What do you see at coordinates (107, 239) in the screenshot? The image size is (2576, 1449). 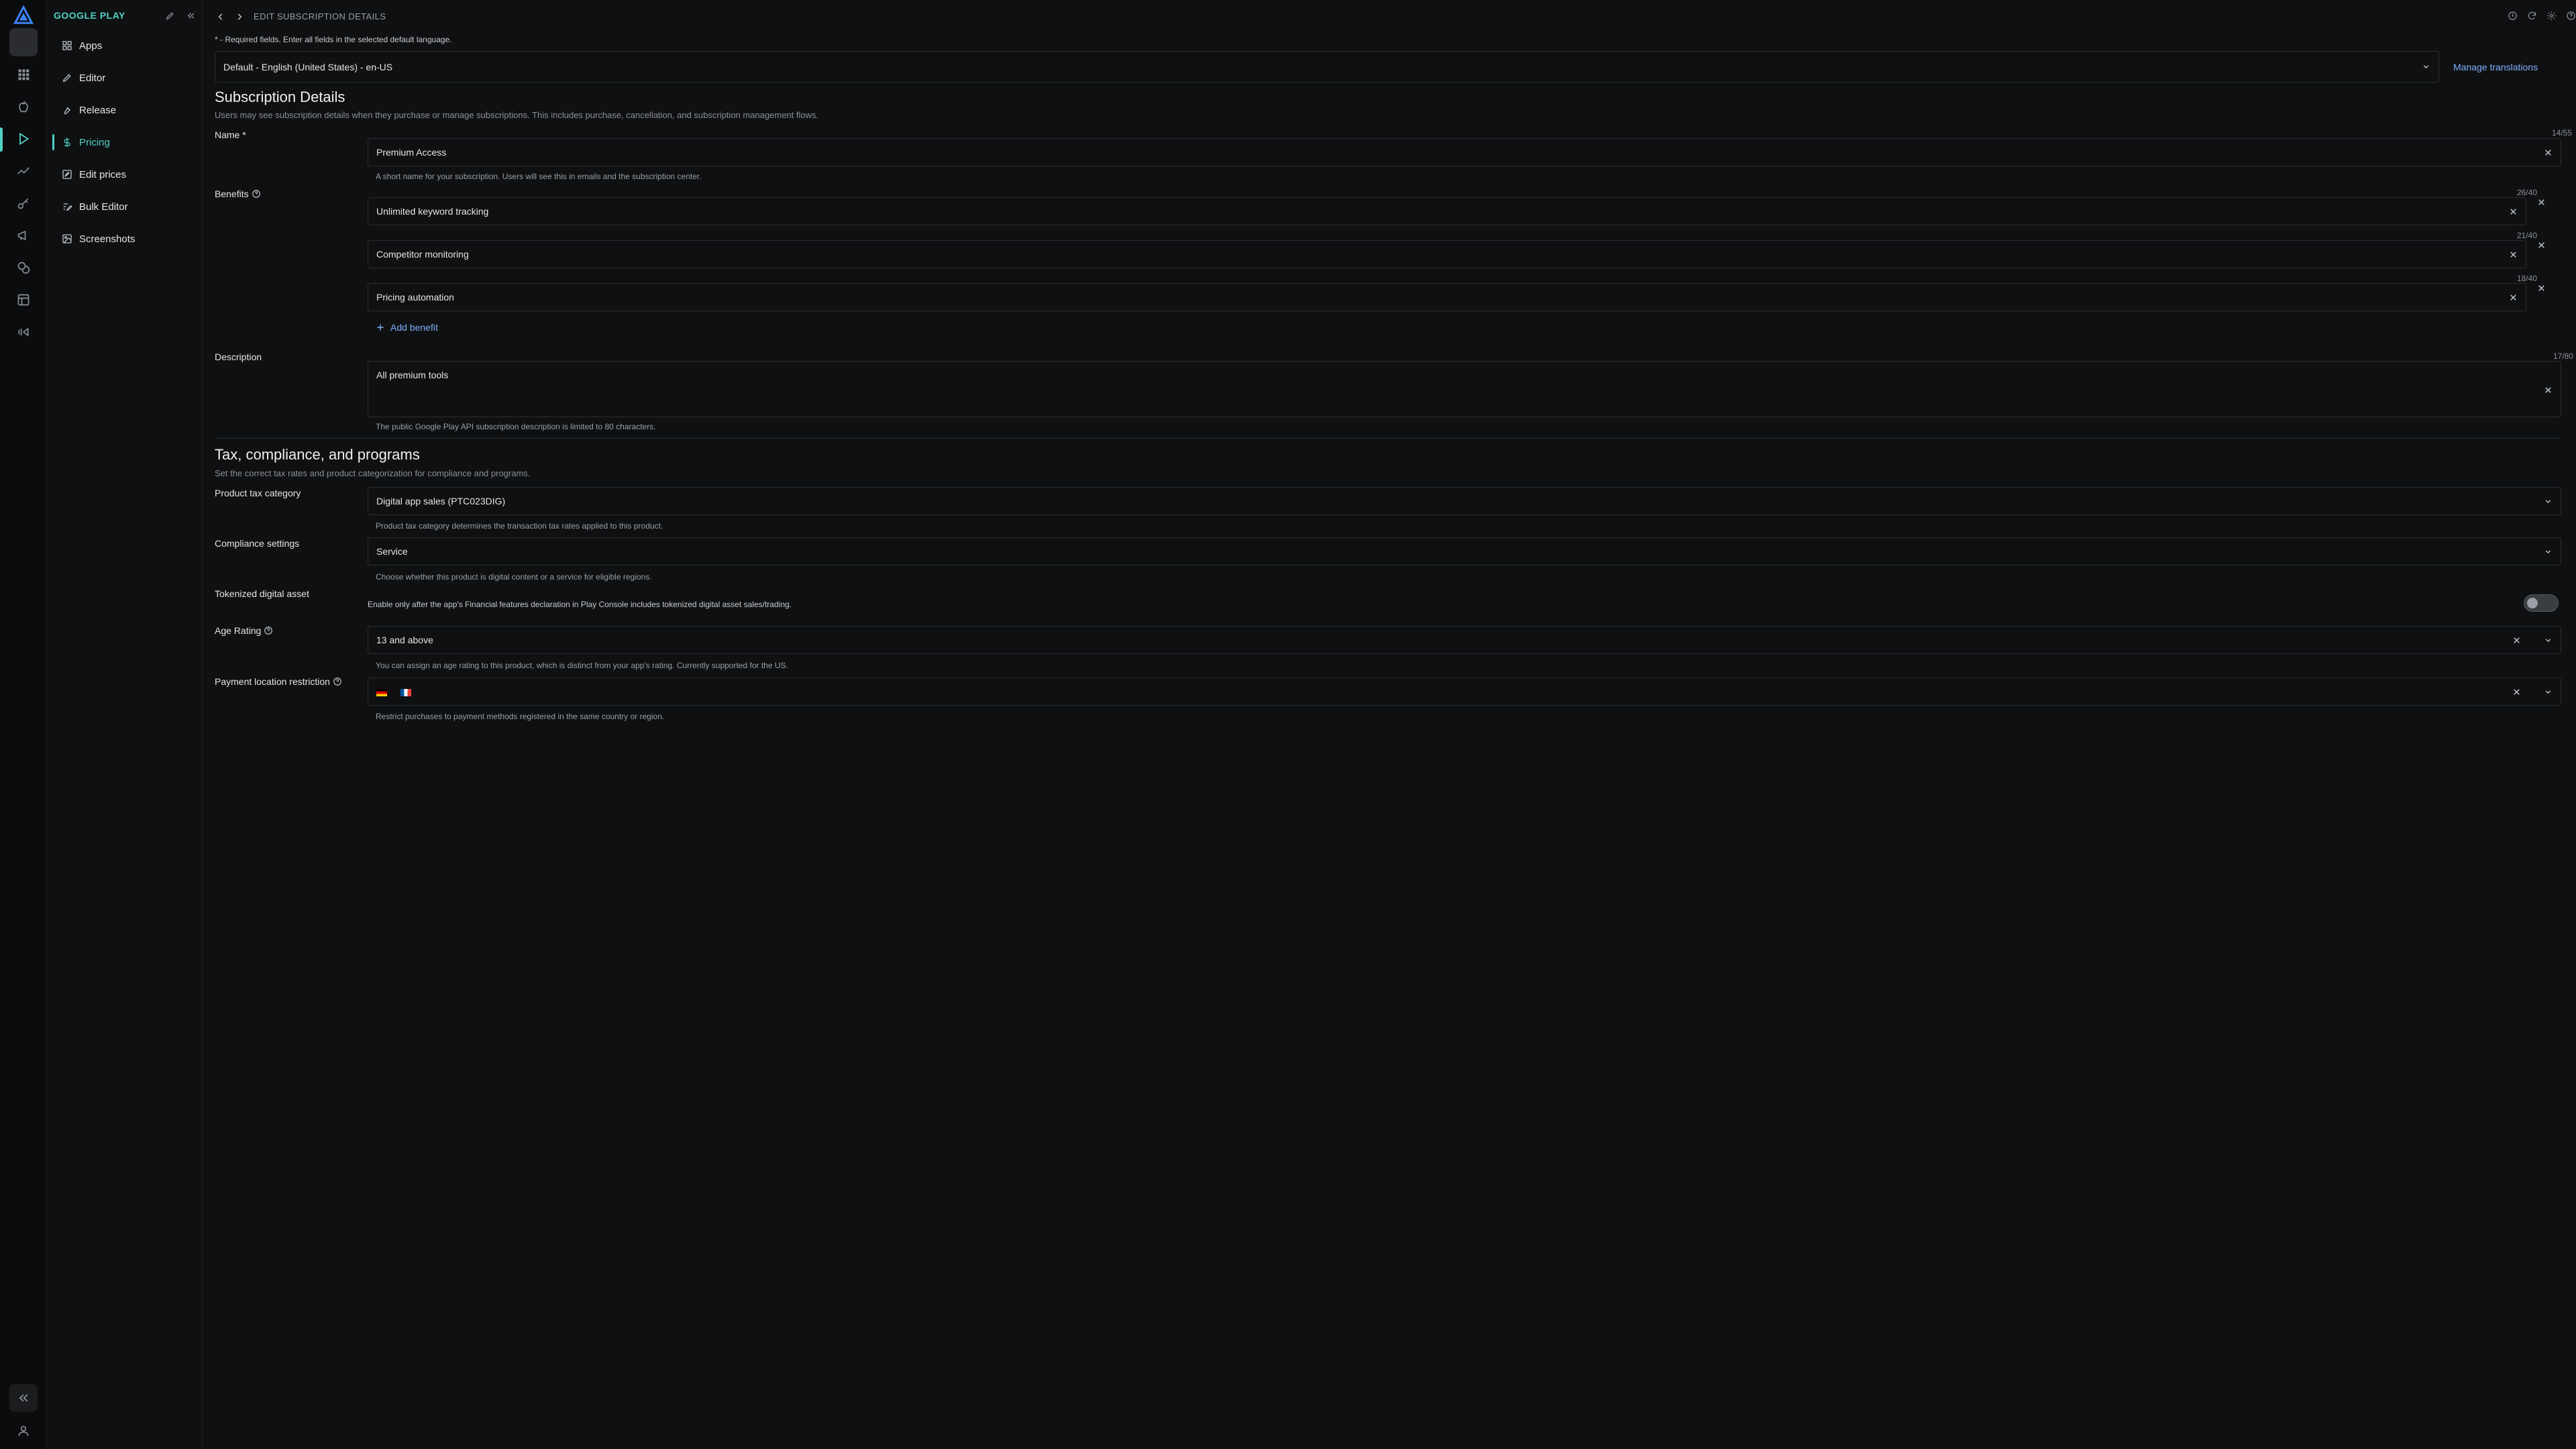 I see `sidebar-item-label: Screenshots` at bounding box center [107, 239].